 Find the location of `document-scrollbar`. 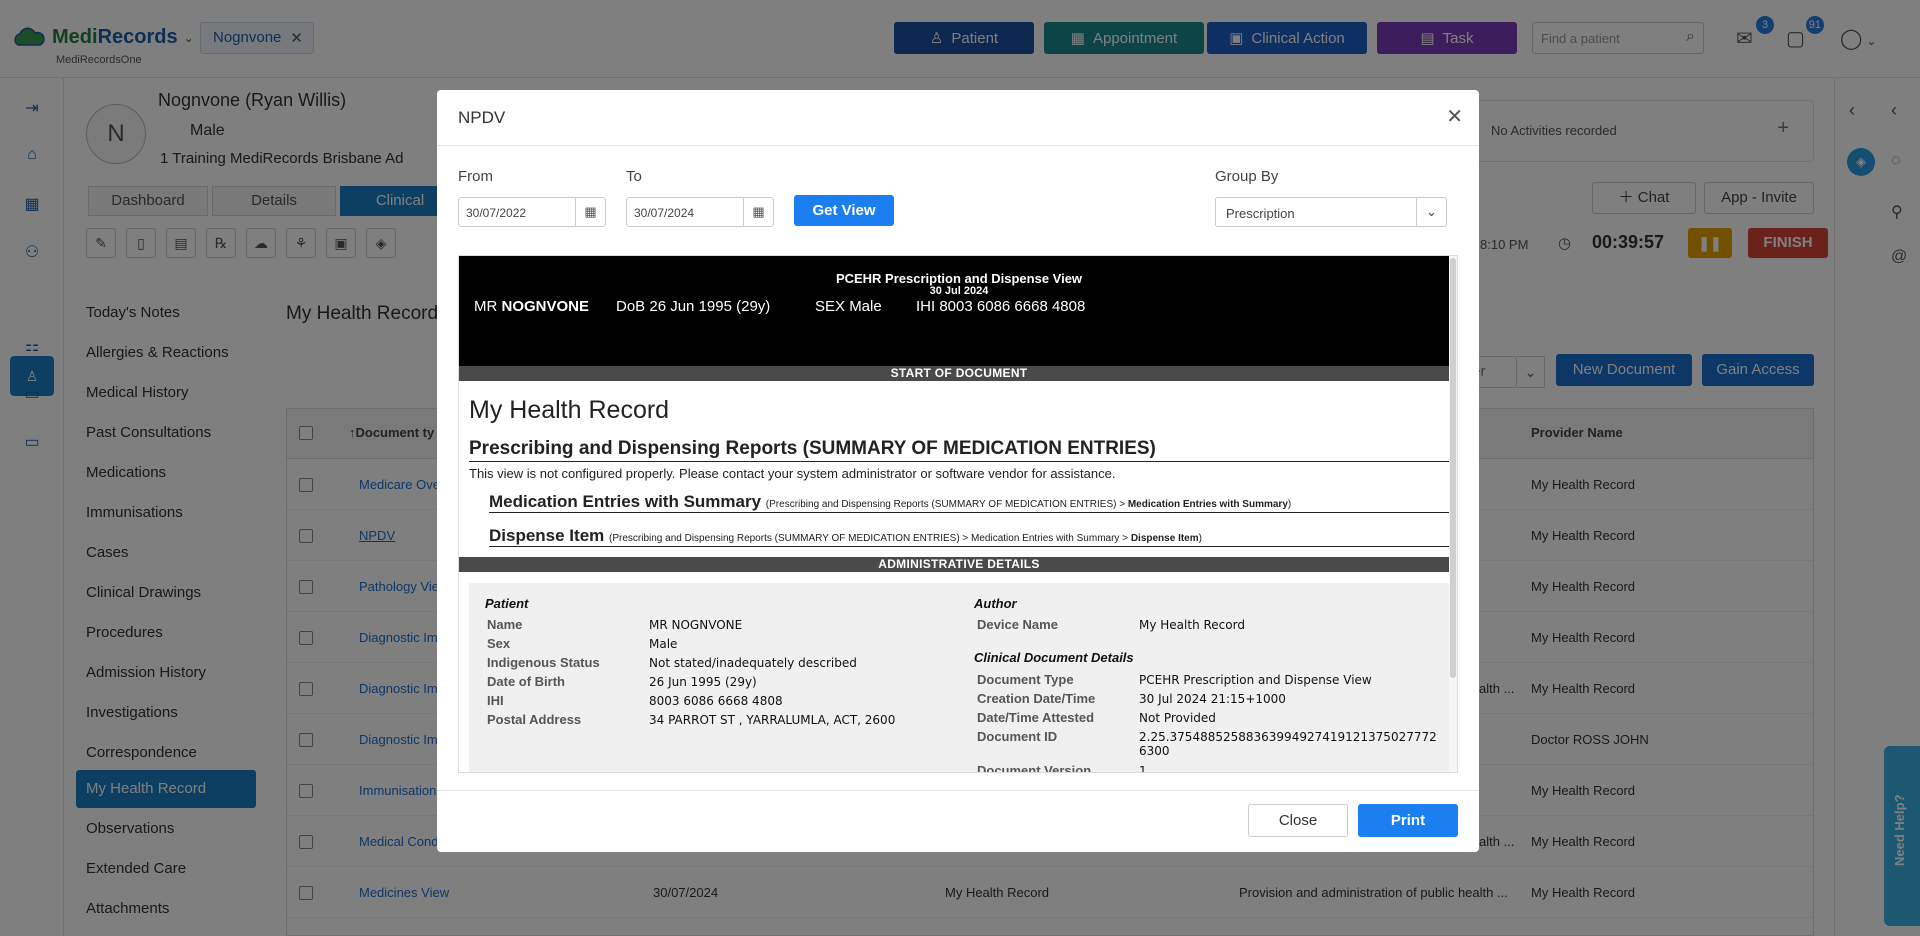

document-scrollbar is located at coordinates (1453, 514).